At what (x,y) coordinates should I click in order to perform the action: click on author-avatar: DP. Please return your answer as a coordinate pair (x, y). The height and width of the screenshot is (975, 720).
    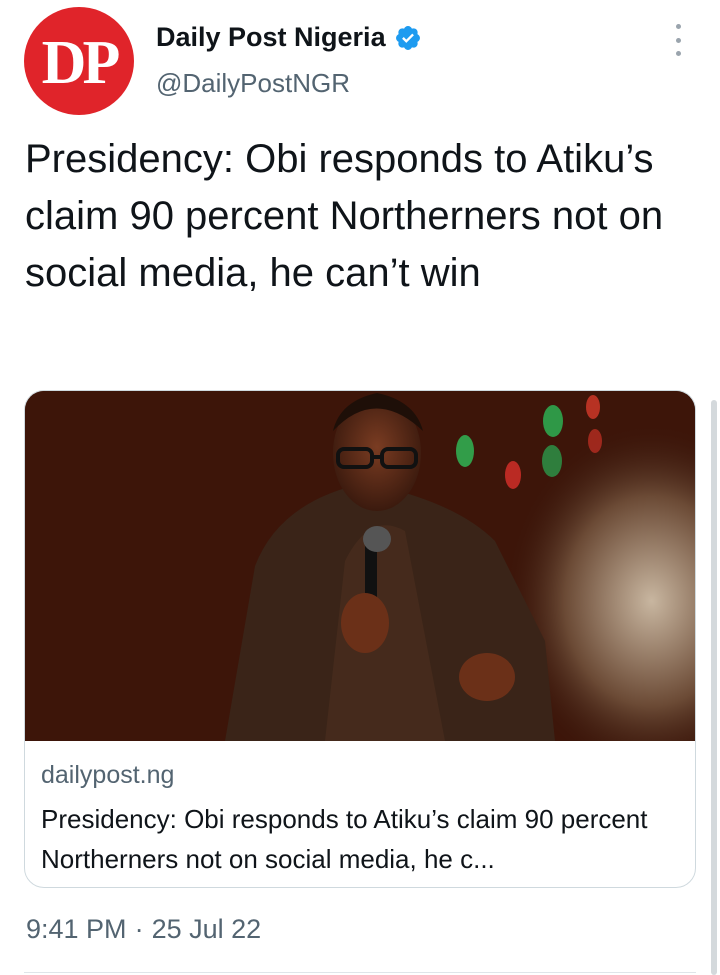
    Looking at the image, I should click on (79, 61).